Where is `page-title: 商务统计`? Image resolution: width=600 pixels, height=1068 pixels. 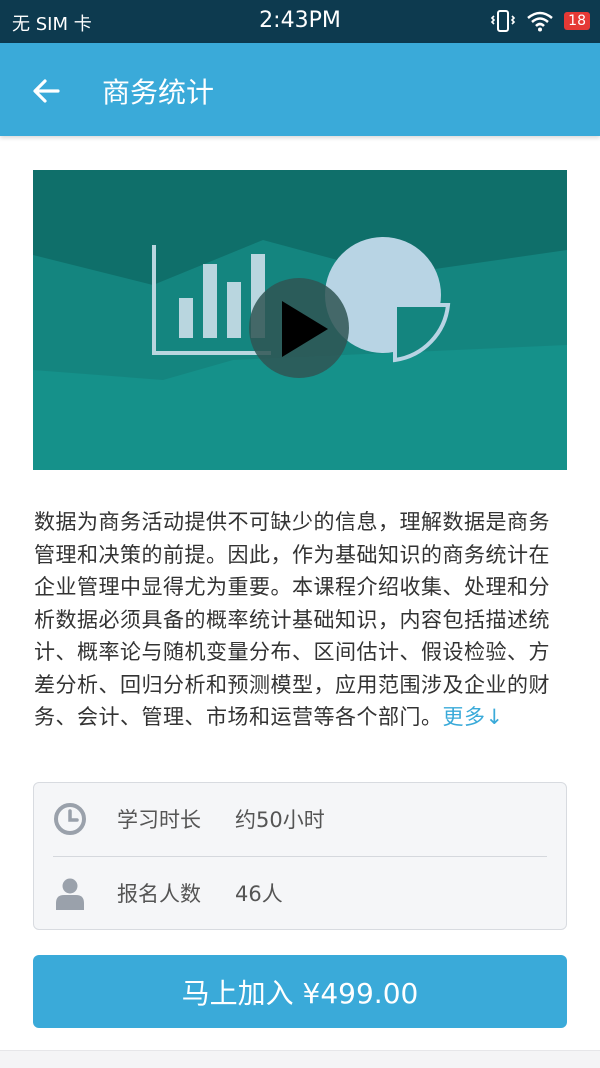
page-title: 商务统计 is located at coordinates (158, 92).